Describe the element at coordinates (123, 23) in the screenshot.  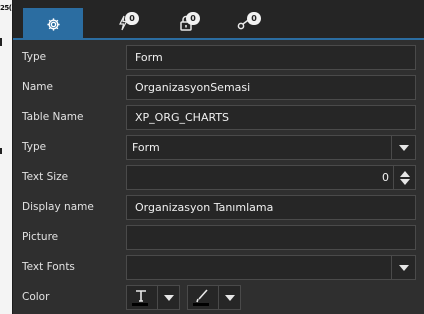
I see `tab-events: 0` at that location.